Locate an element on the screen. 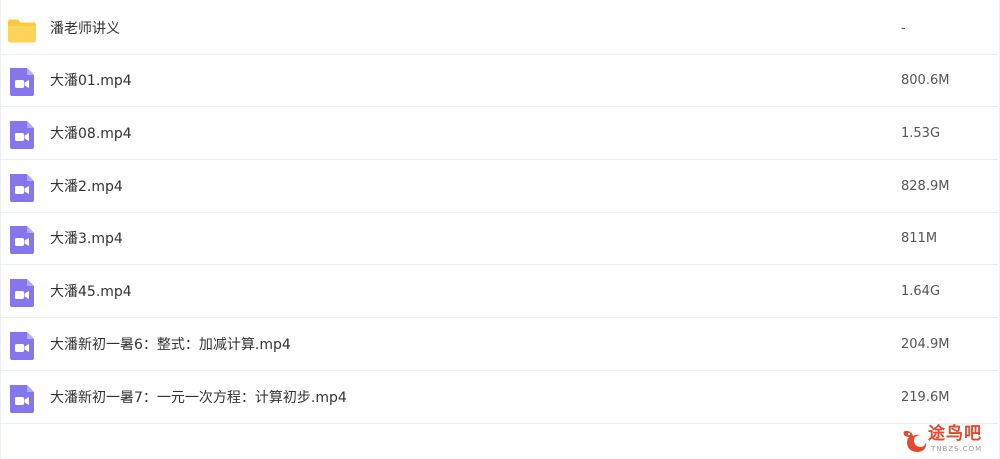 This screenshot has height=459, width=1000. file-name: 大潘01.mp4 is located at coordinates (91, 81).